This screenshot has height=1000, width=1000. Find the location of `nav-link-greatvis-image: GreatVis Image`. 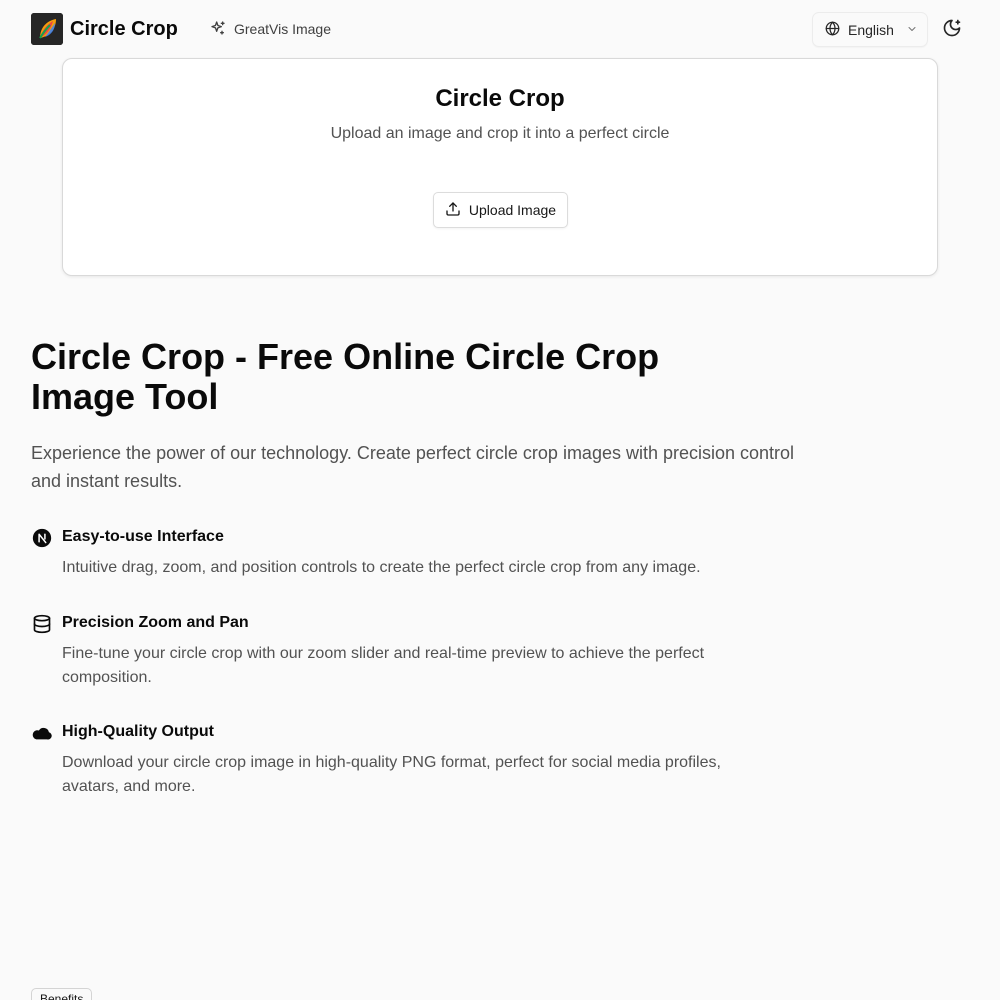

nav-link-greatvis-image: GreatVis Image is located at coordinates (270, 29).